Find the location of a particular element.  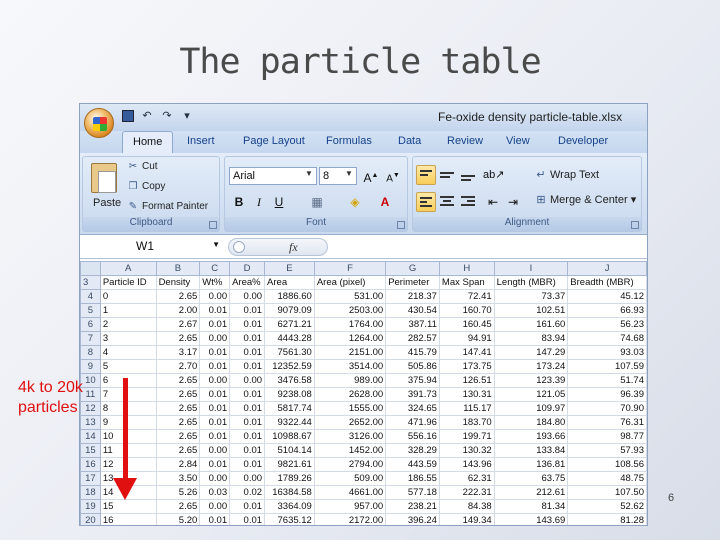

table-cell: 123.39 is located at coordinates (531, 380).